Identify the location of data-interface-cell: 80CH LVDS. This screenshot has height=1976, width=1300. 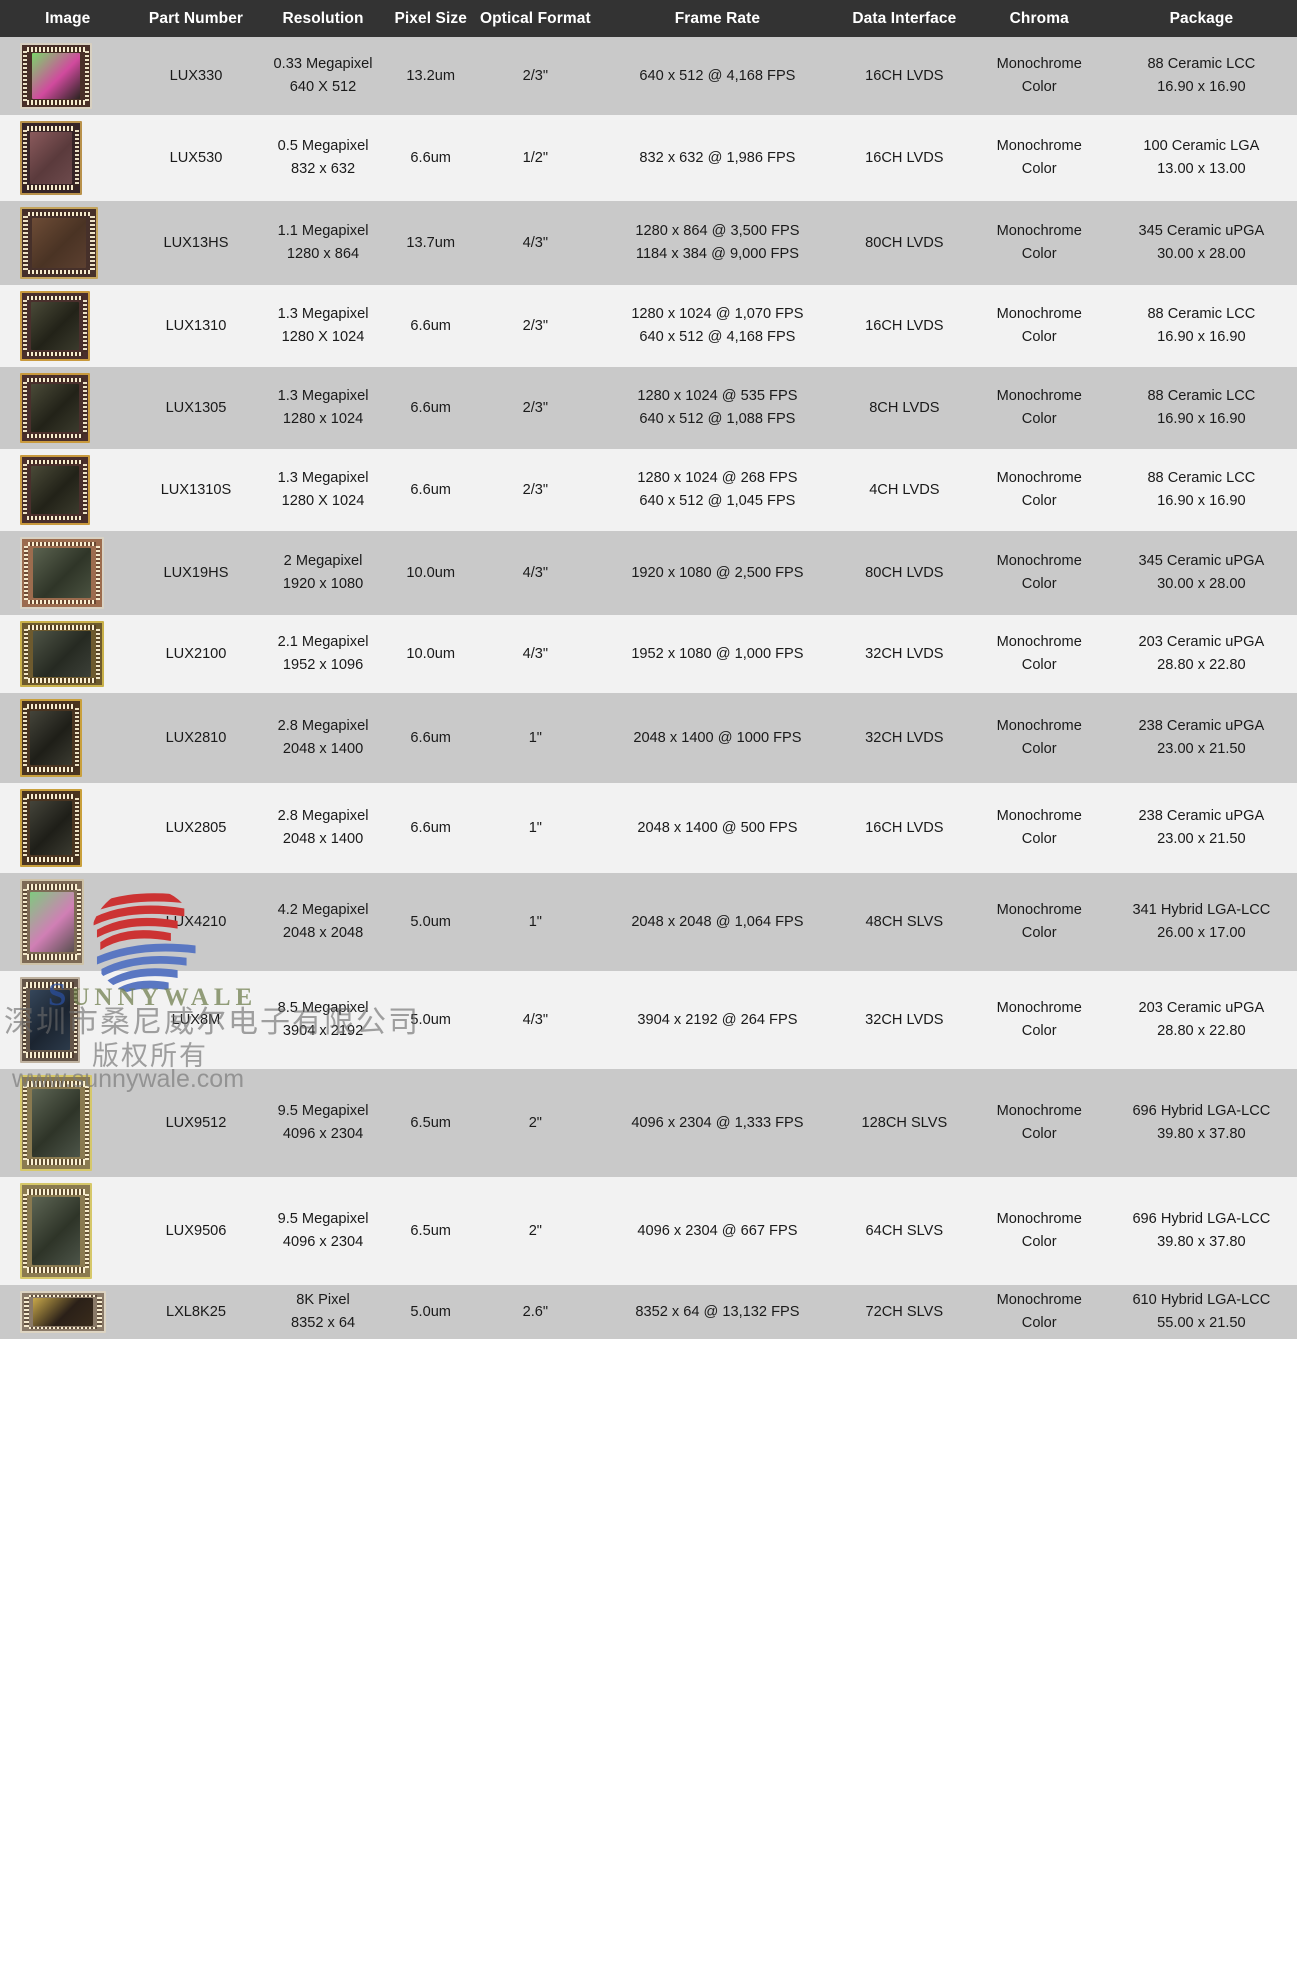
(904, 243).